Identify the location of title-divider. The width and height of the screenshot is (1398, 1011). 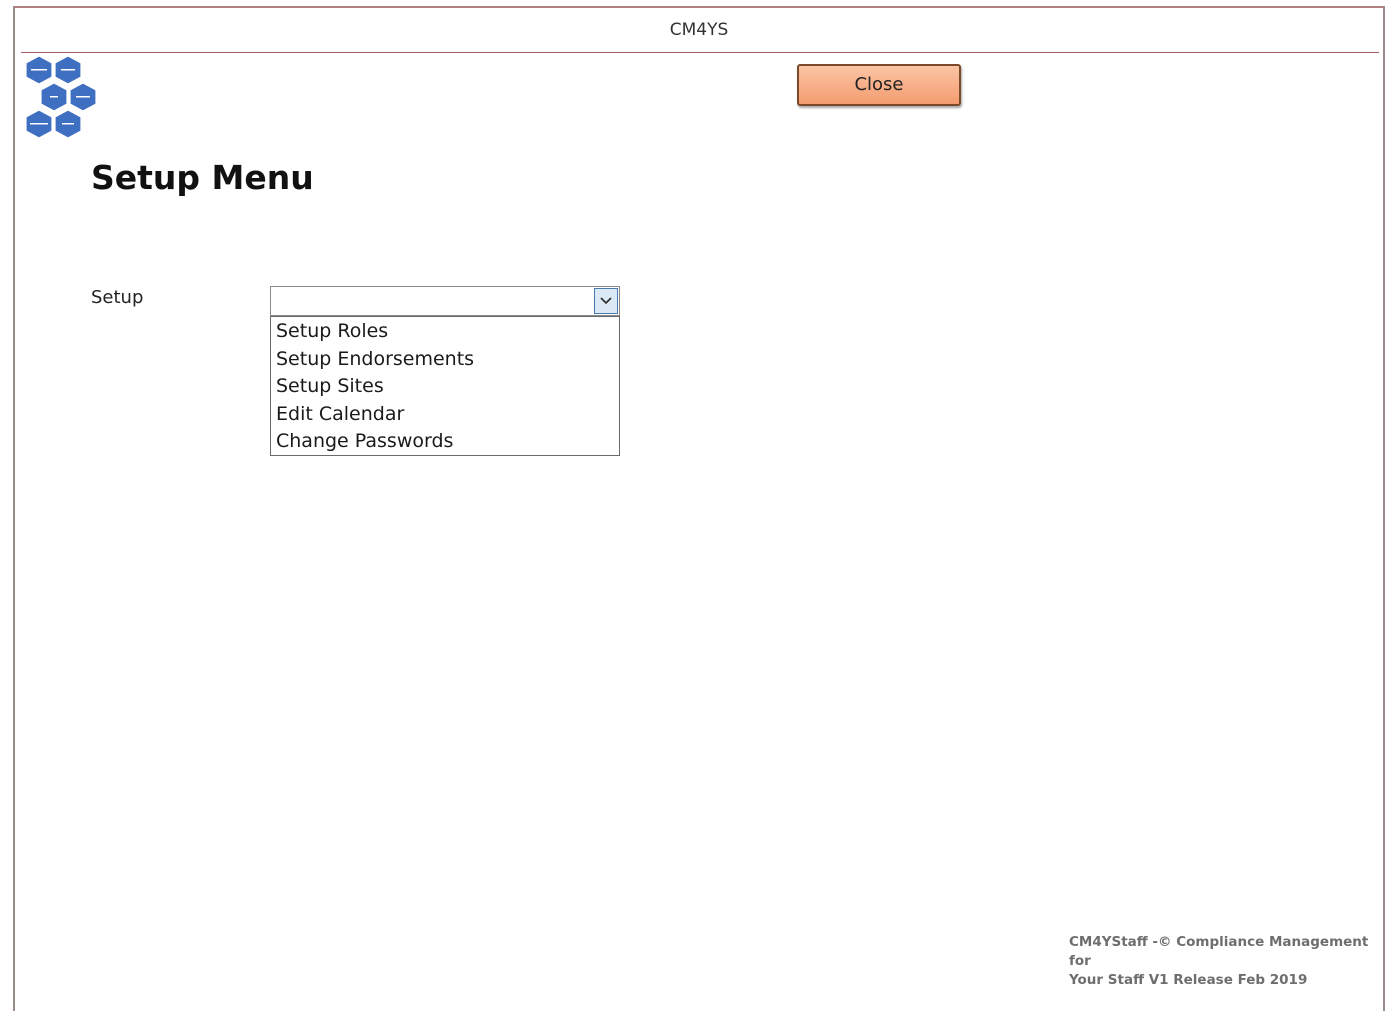
(700, 52).